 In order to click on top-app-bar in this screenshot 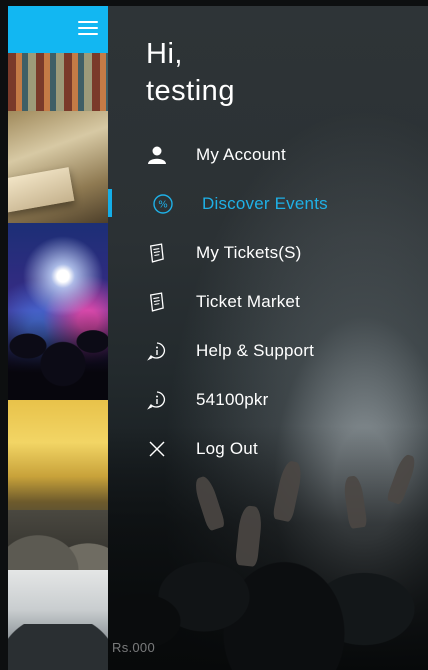, I will do `click(58, 29)`.